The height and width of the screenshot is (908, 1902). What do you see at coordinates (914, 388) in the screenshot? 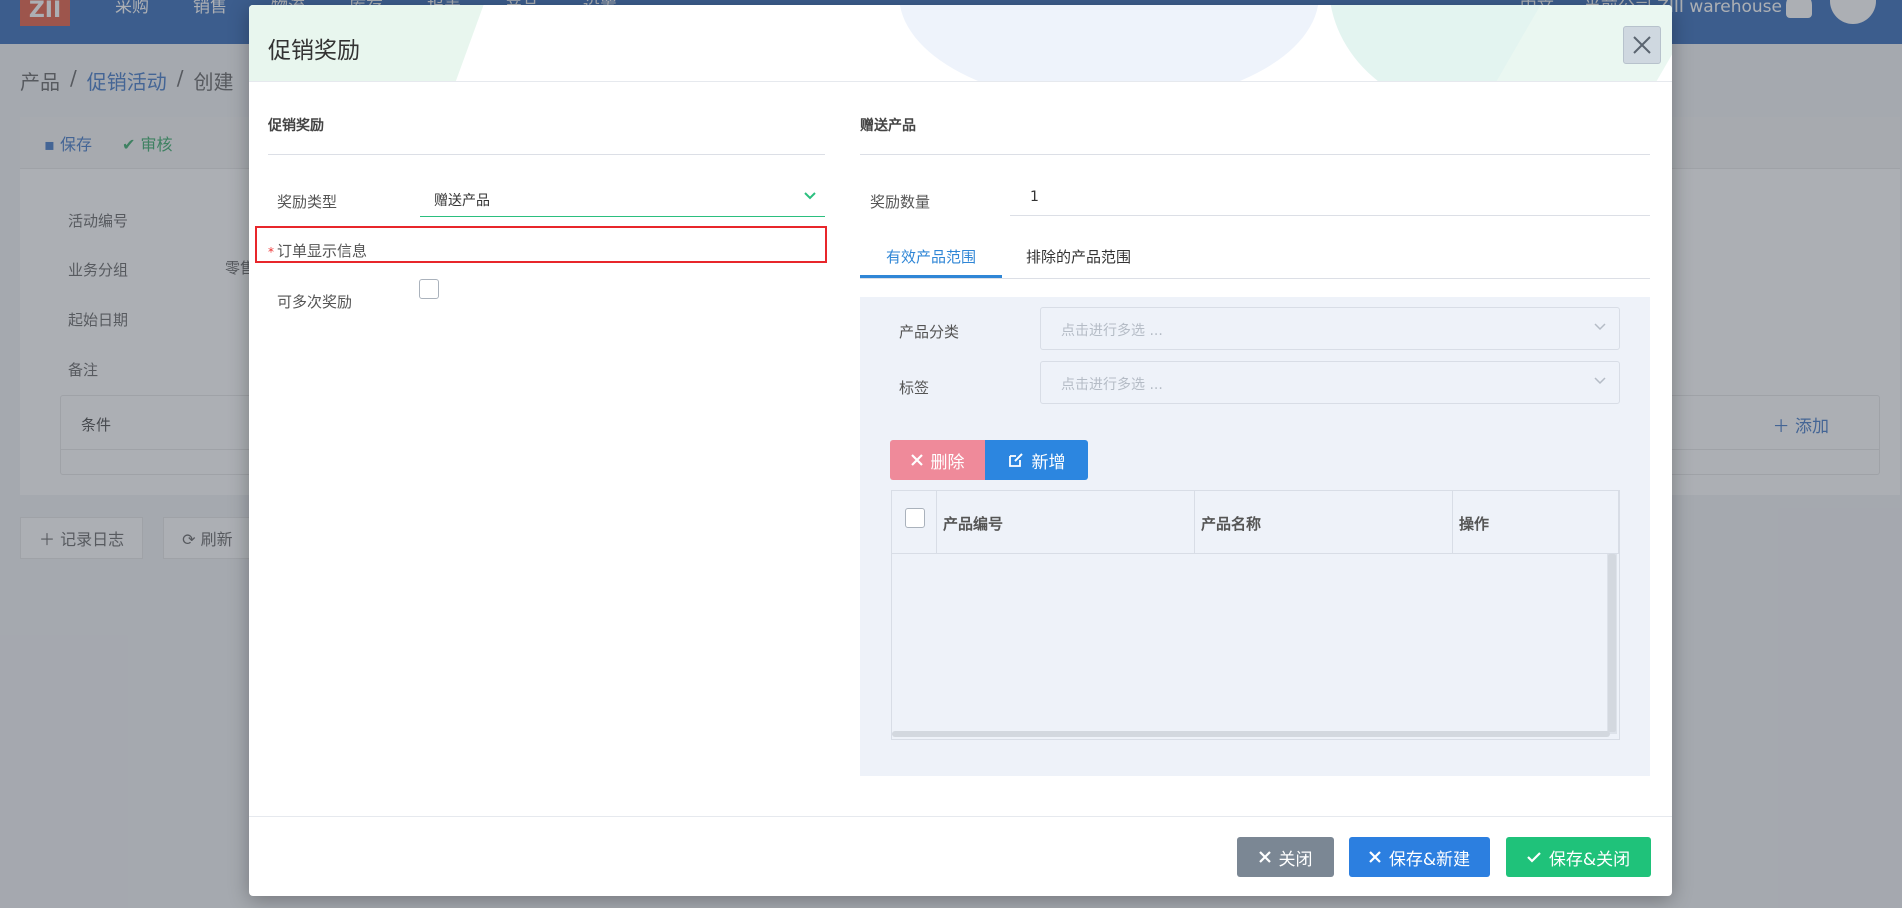
I see `tag-label: 标签` at bounding box center [914, 388].